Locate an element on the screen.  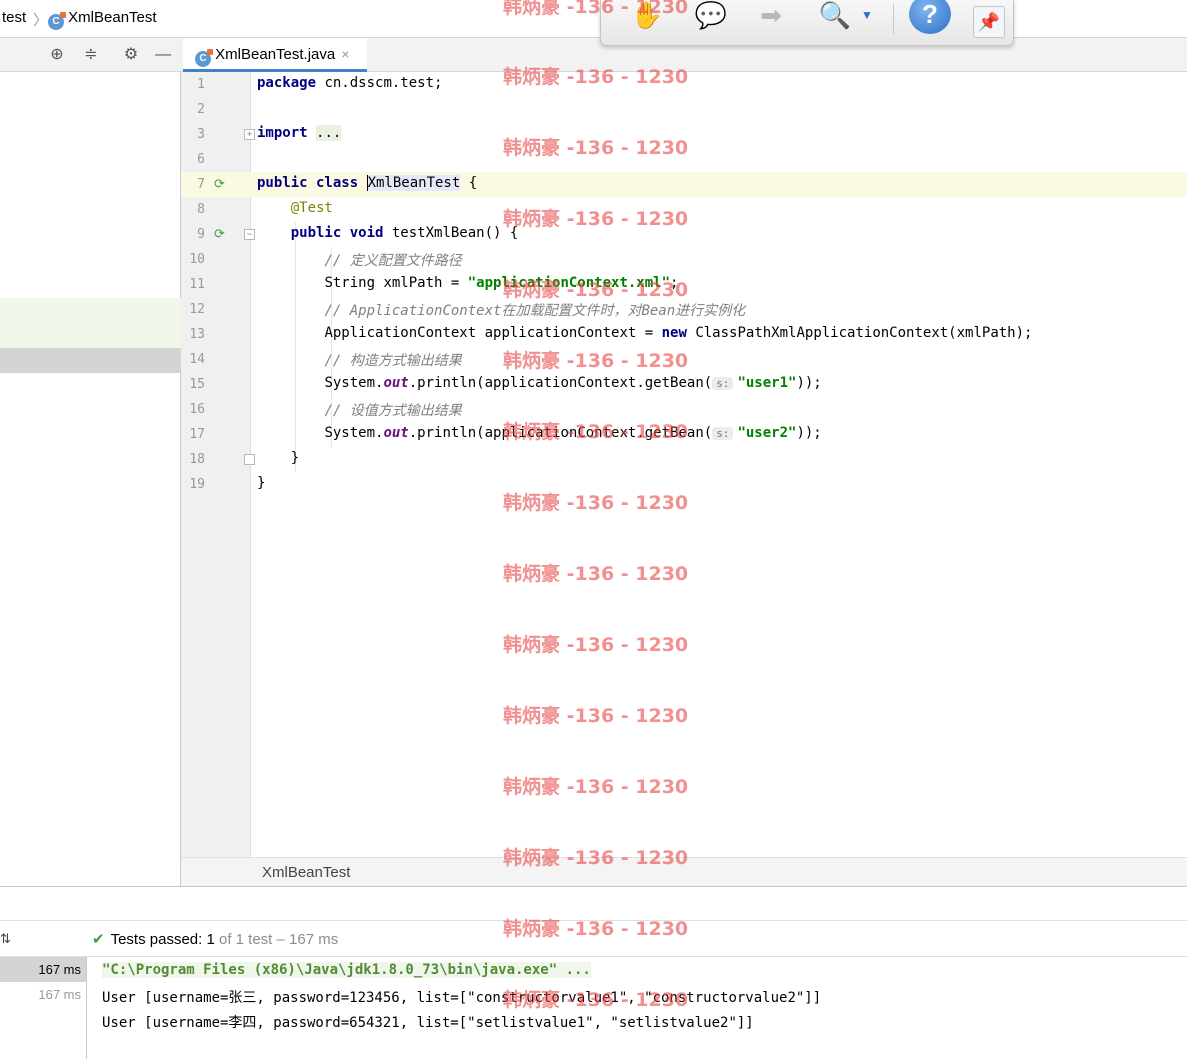
test-tree: 167 ms 167 ms is located at coordinates (43, 1008).